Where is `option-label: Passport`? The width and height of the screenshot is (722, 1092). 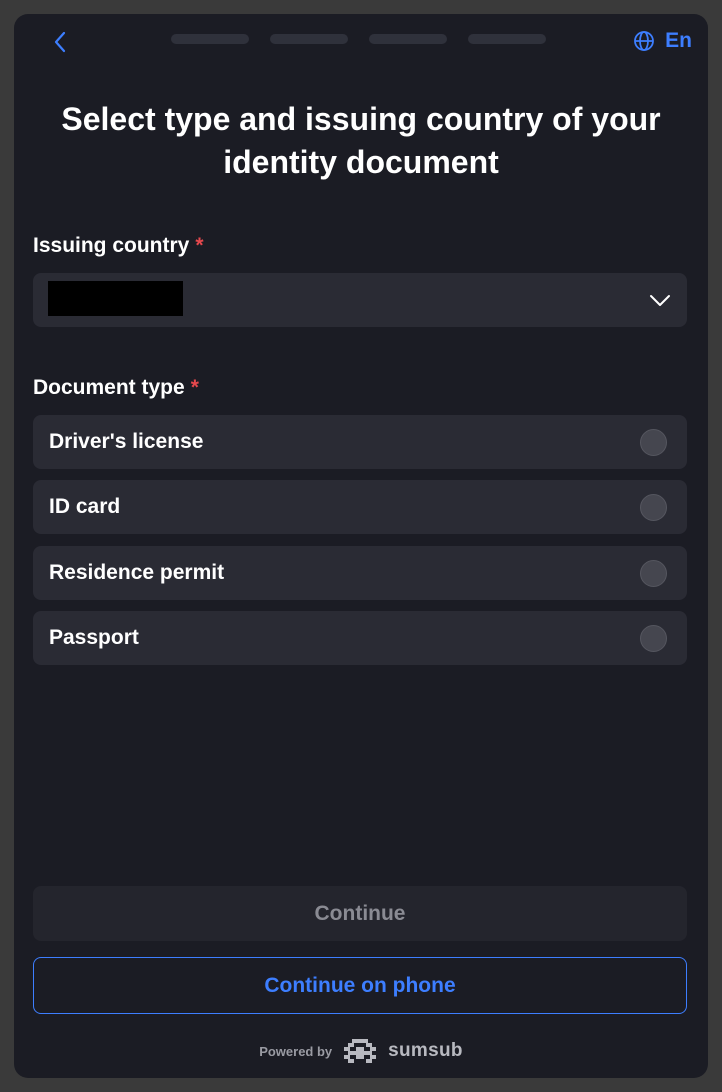 option-label: Passport is located at coordinates (94, 637).